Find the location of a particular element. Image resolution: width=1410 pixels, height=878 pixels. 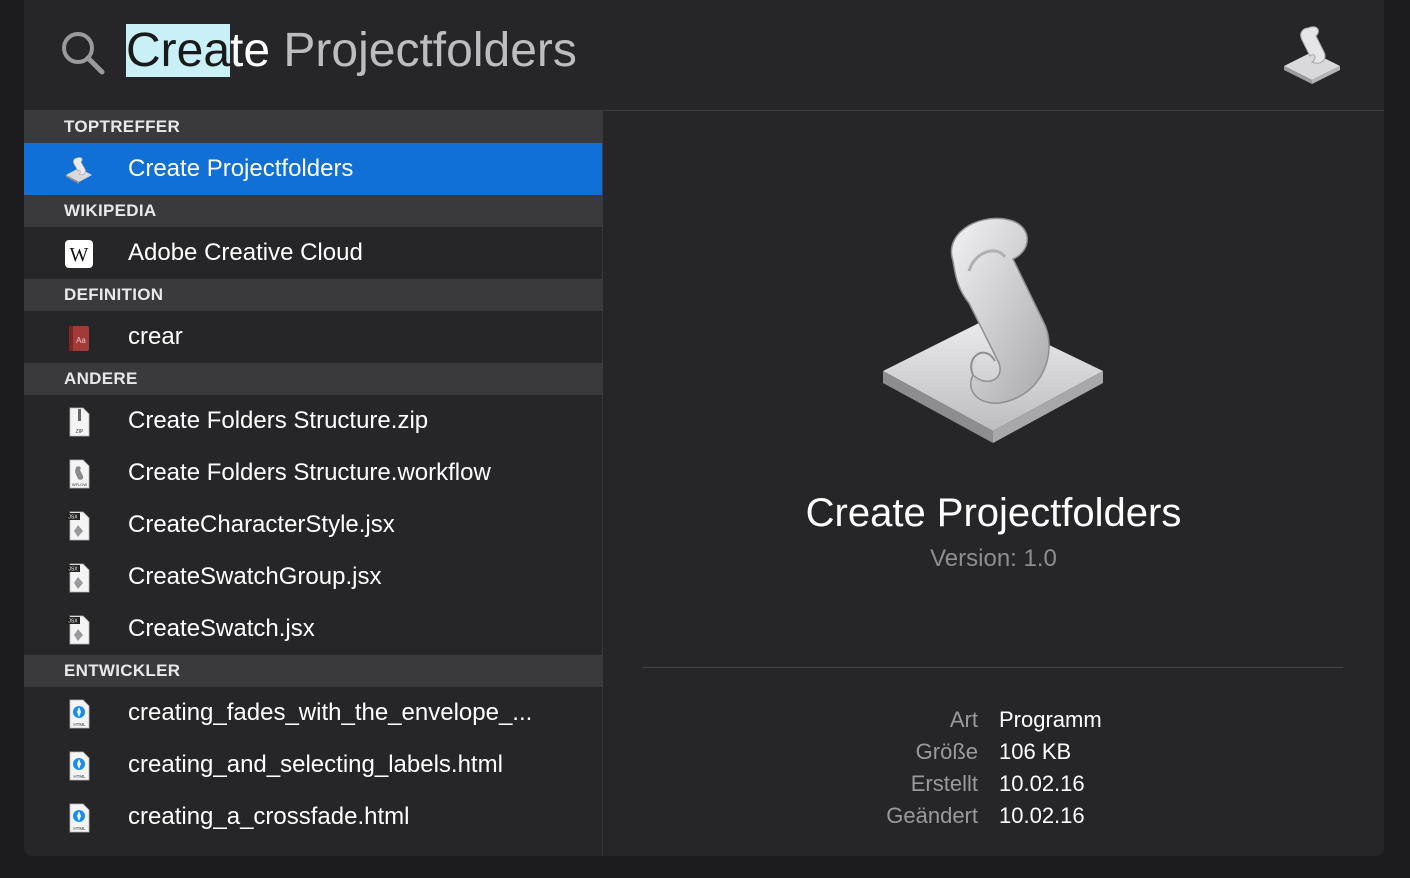

metadata-key: Geändert is located at coordinates (932, 815).